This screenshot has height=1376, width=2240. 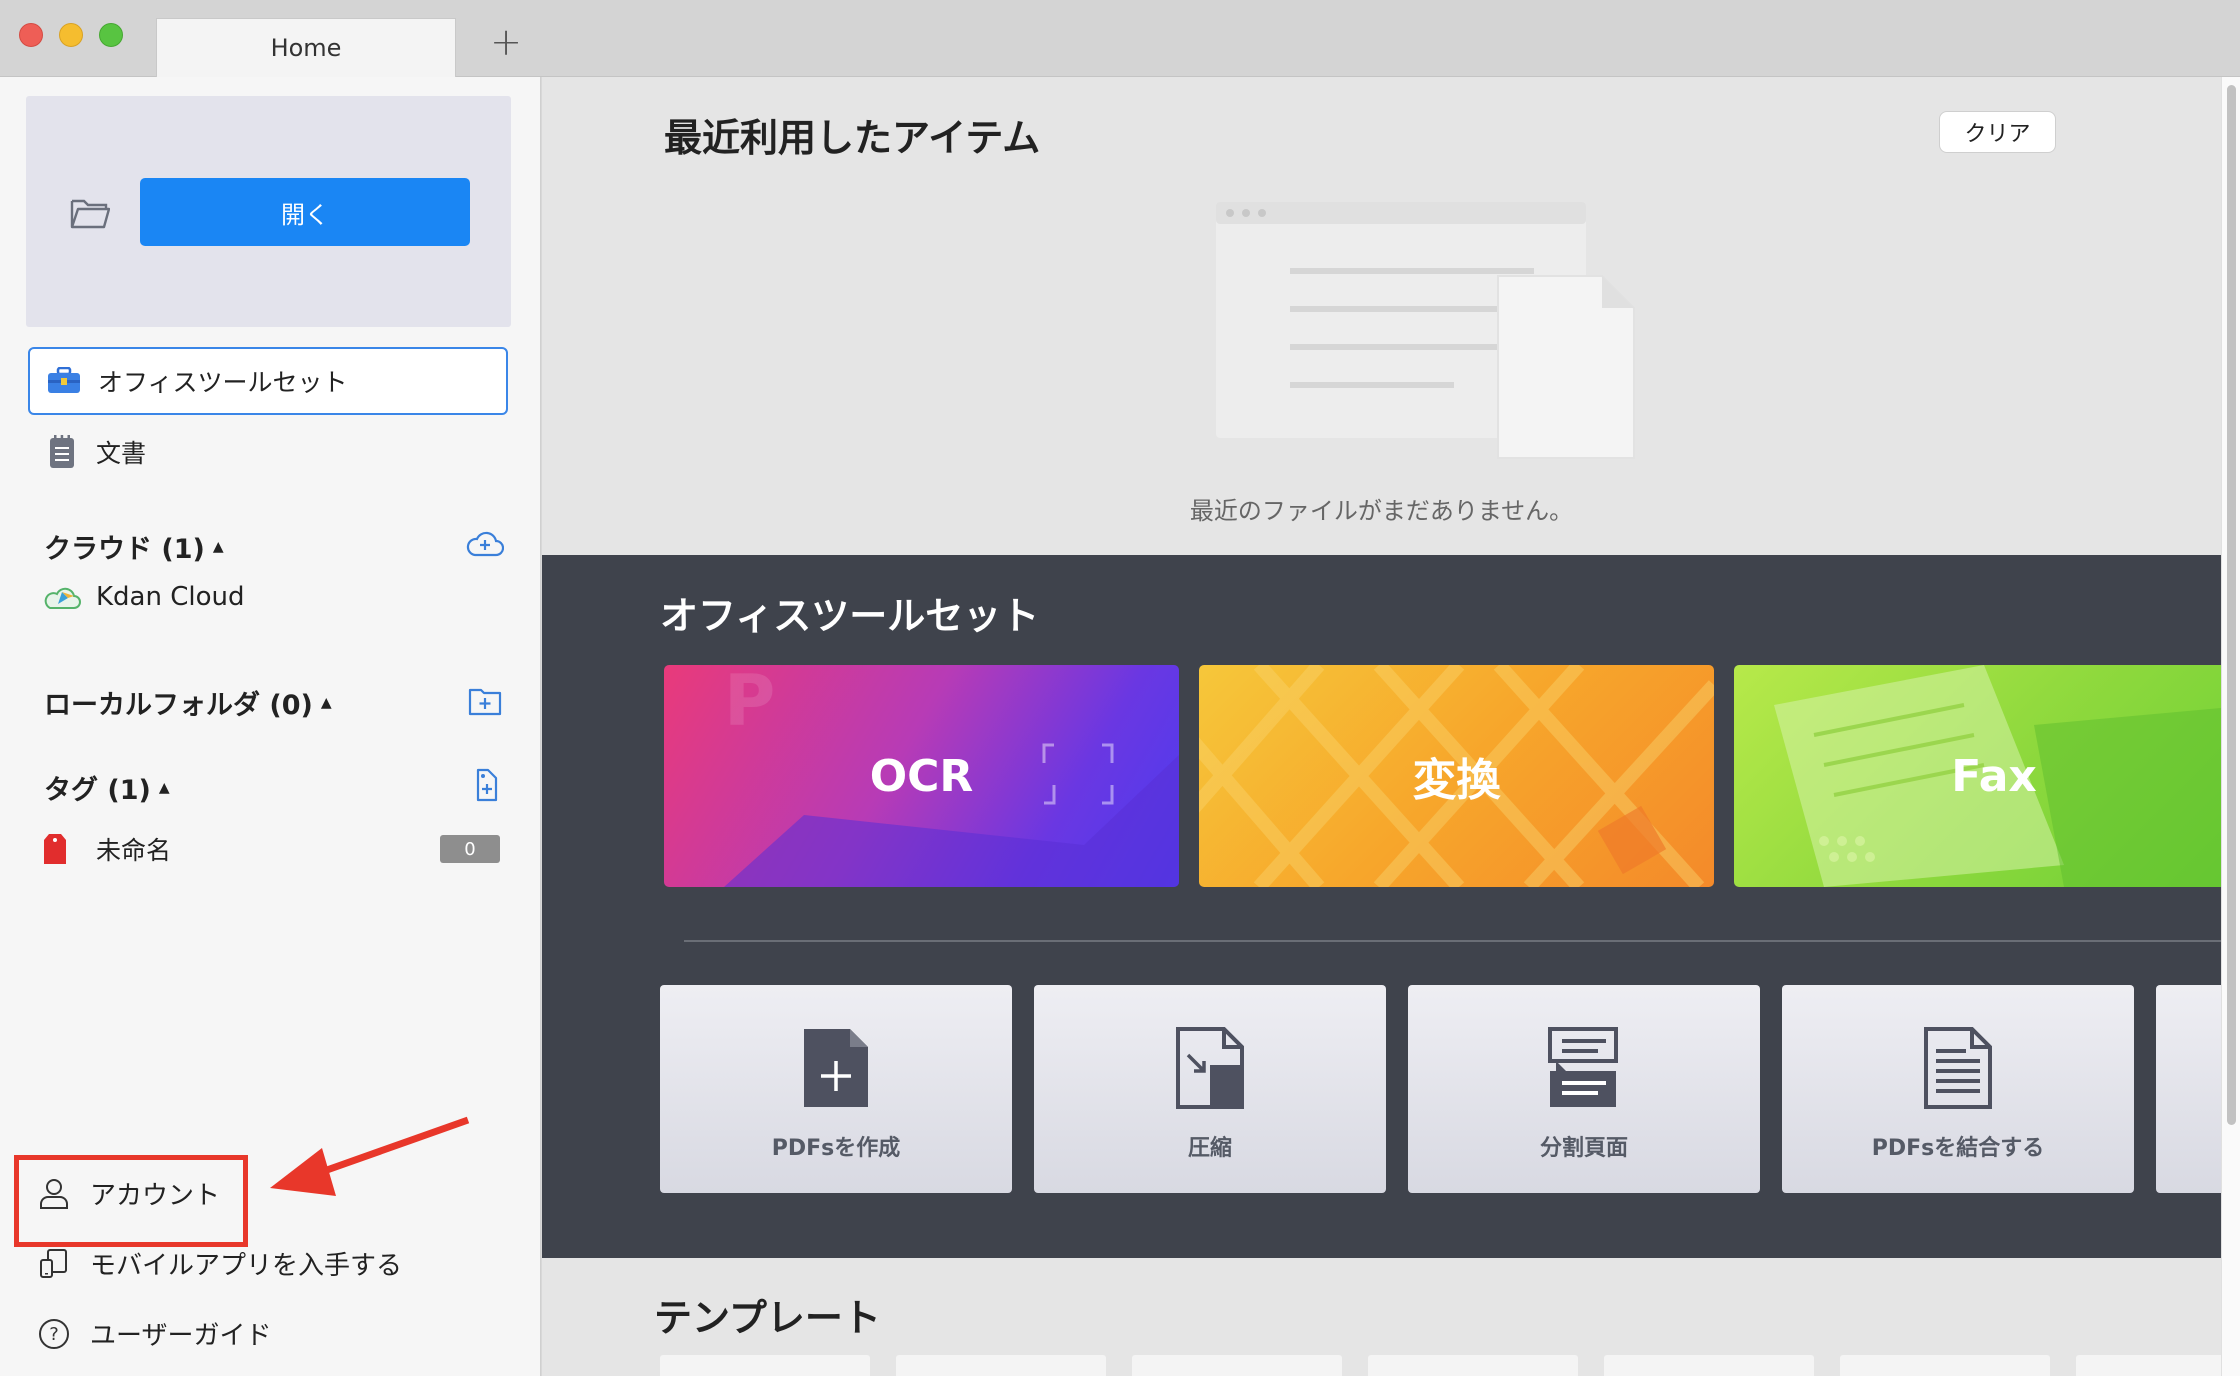 I want to click on local-folder-section-header: ローカルフォルダ (0) ▲, so click(x=188, y=702).